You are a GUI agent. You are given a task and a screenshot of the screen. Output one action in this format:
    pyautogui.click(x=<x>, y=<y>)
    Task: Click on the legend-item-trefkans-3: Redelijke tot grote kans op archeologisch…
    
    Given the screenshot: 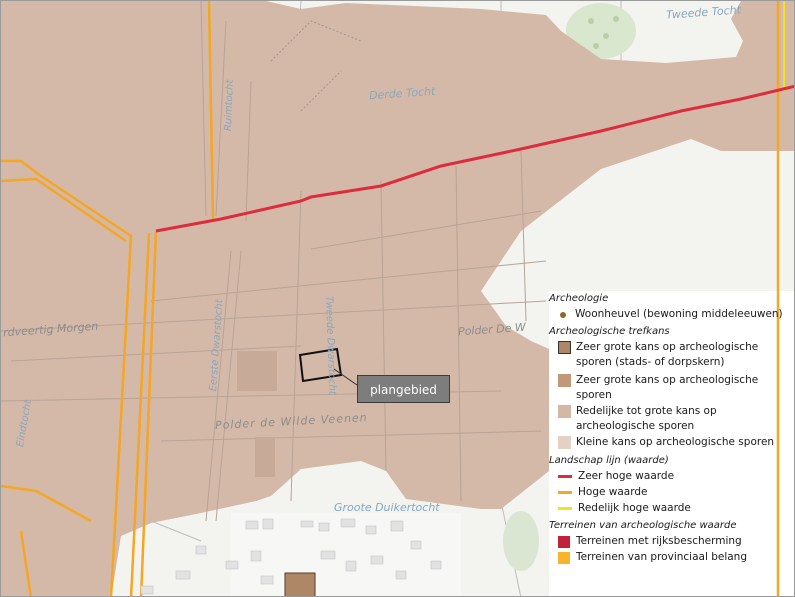 What is the action you would take?
    pyautogui.click(x=669, y=419)
    